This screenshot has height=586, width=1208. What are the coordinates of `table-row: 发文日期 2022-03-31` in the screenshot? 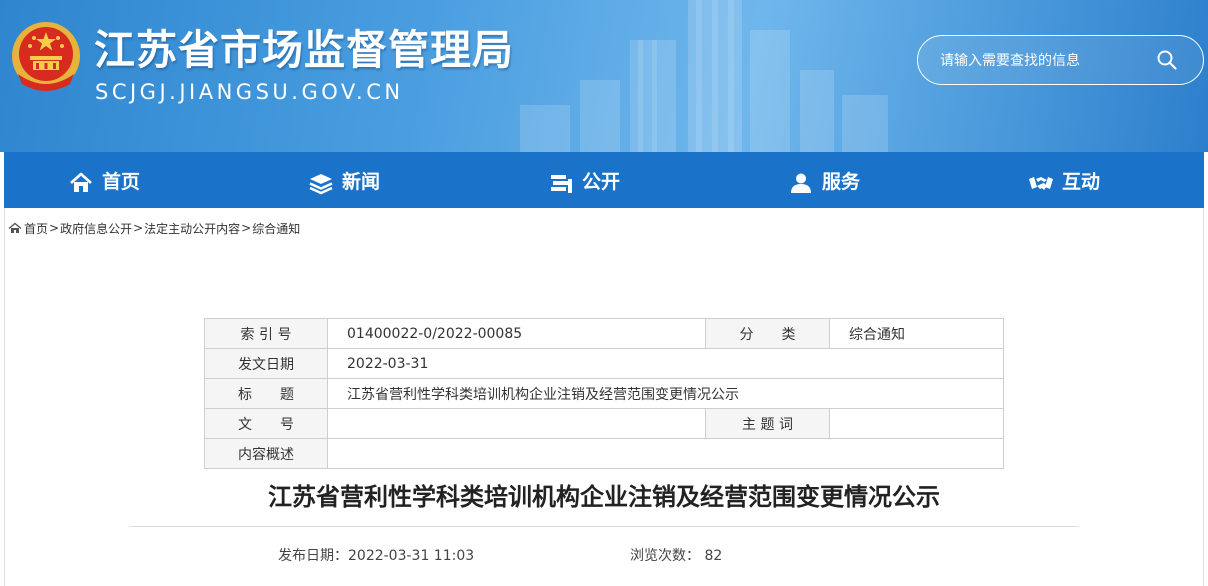 It's located at (604, 363).